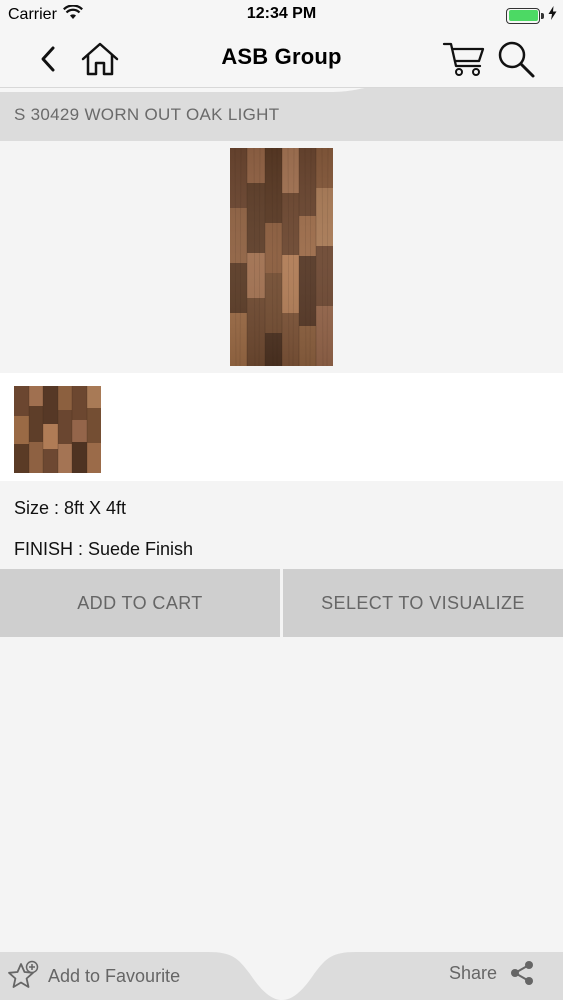  Describe the element at coordinates (281, 59) in the screenshot. I see `navigation-bar: ASB Group` at that location.